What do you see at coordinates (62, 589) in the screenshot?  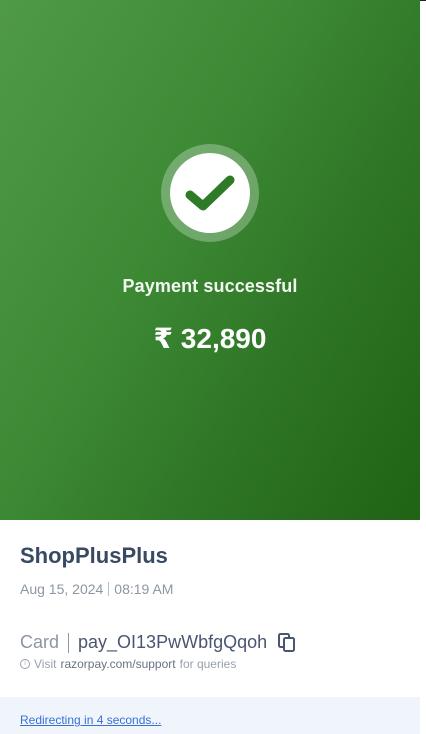 I see `payment-date: Aug 15, 2024` at bounding box center [62, 589].